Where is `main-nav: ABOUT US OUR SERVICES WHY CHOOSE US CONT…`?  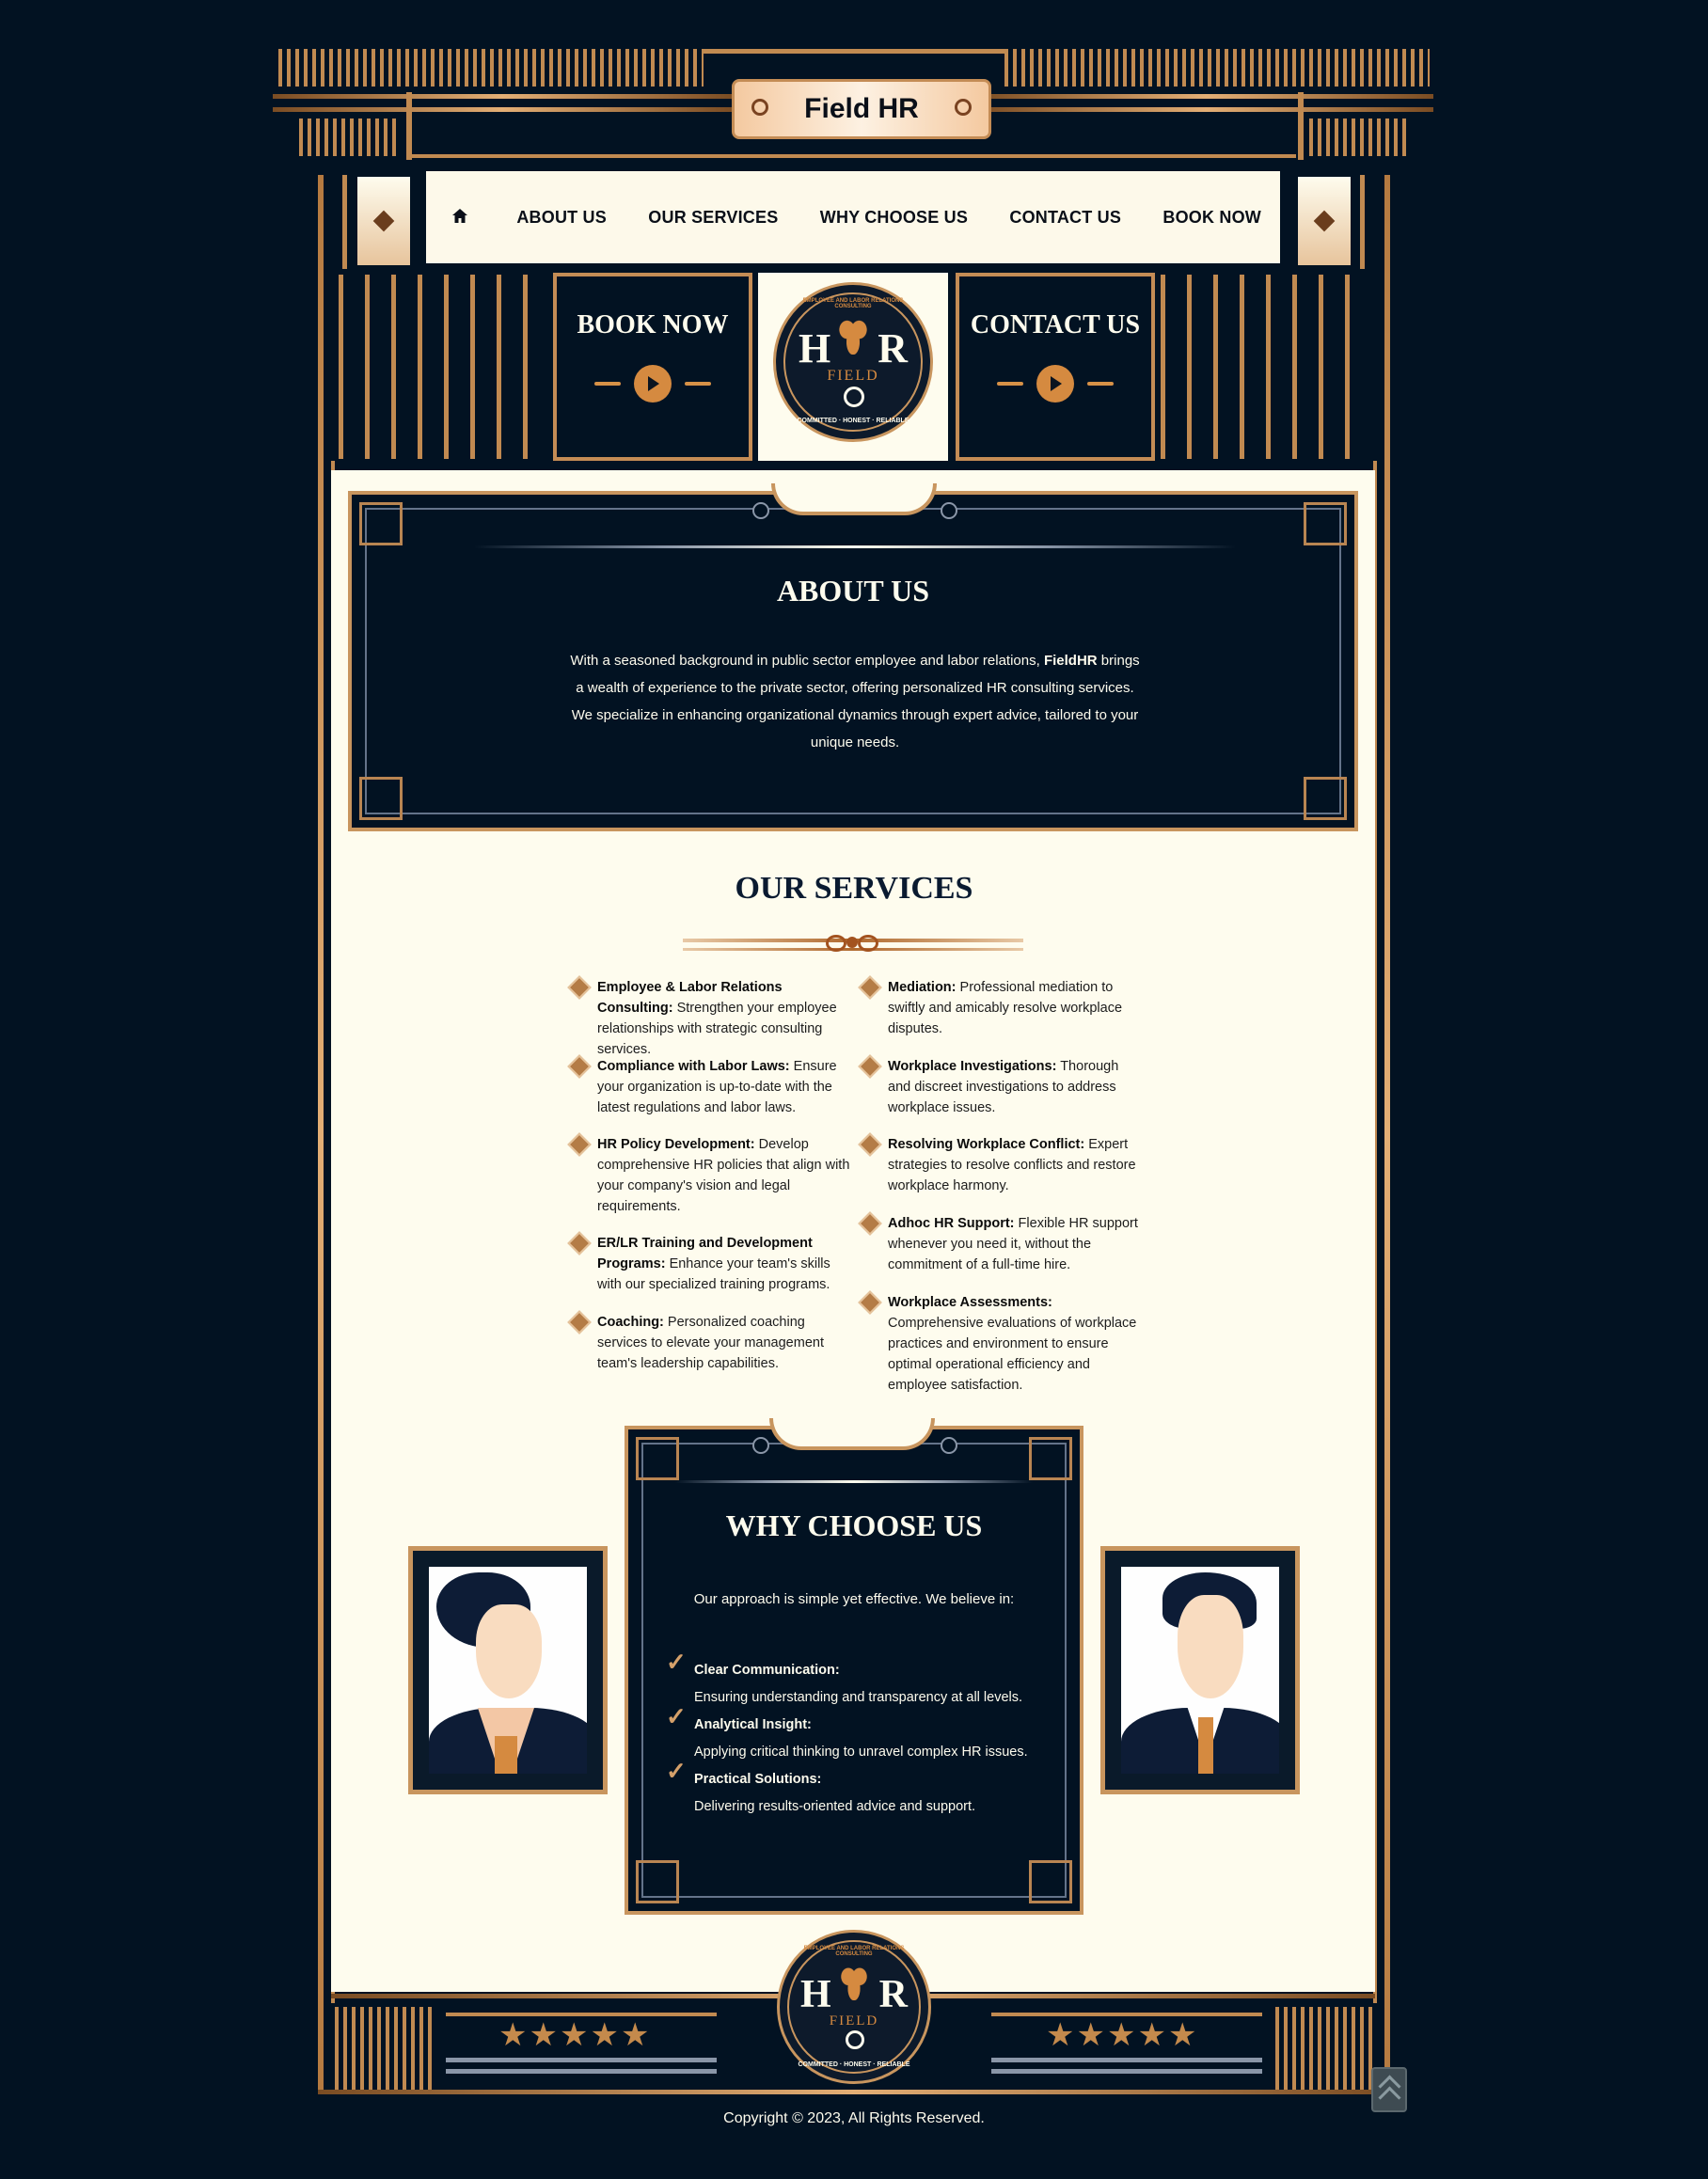 main-nav: ABOUT US OUR SERVICES WHY CHOOSE US CONT… is located at coordinates (853, 217).